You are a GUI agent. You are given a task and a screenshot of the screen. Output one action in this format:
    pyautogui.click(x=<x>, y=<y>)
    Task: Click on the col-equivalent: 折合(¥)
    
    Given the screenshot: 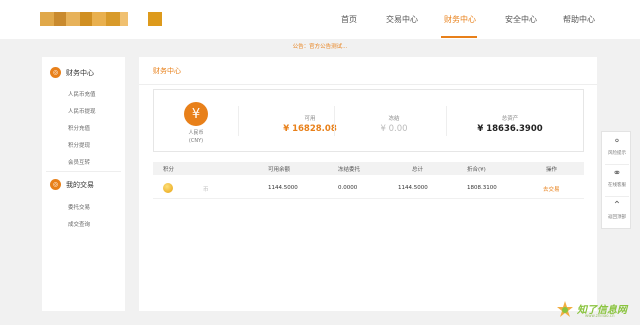 What is the action you would take?
    pyautogui.click(x=476, y=170)
    